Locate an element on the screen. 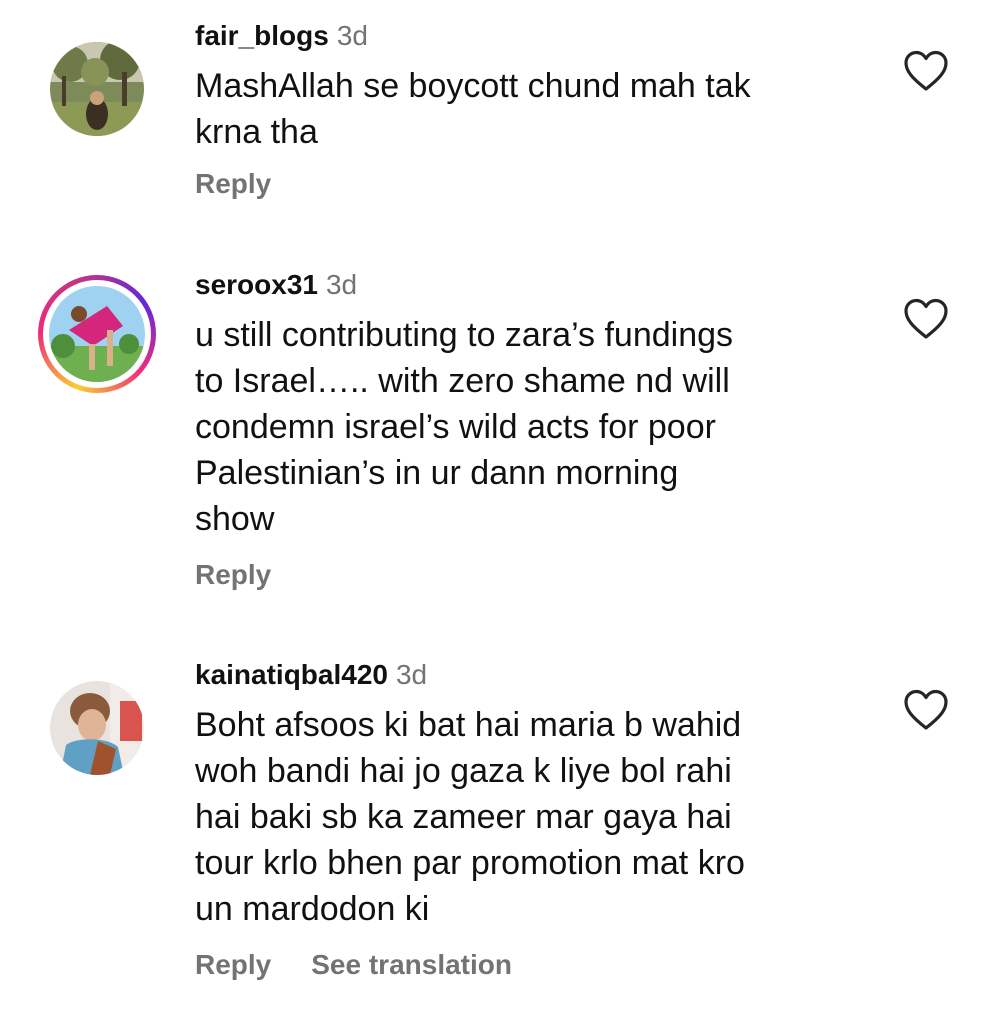 The image size is (1004, 1024). comment-header: fair_blogs 3d is located at coordinates (281, 36).